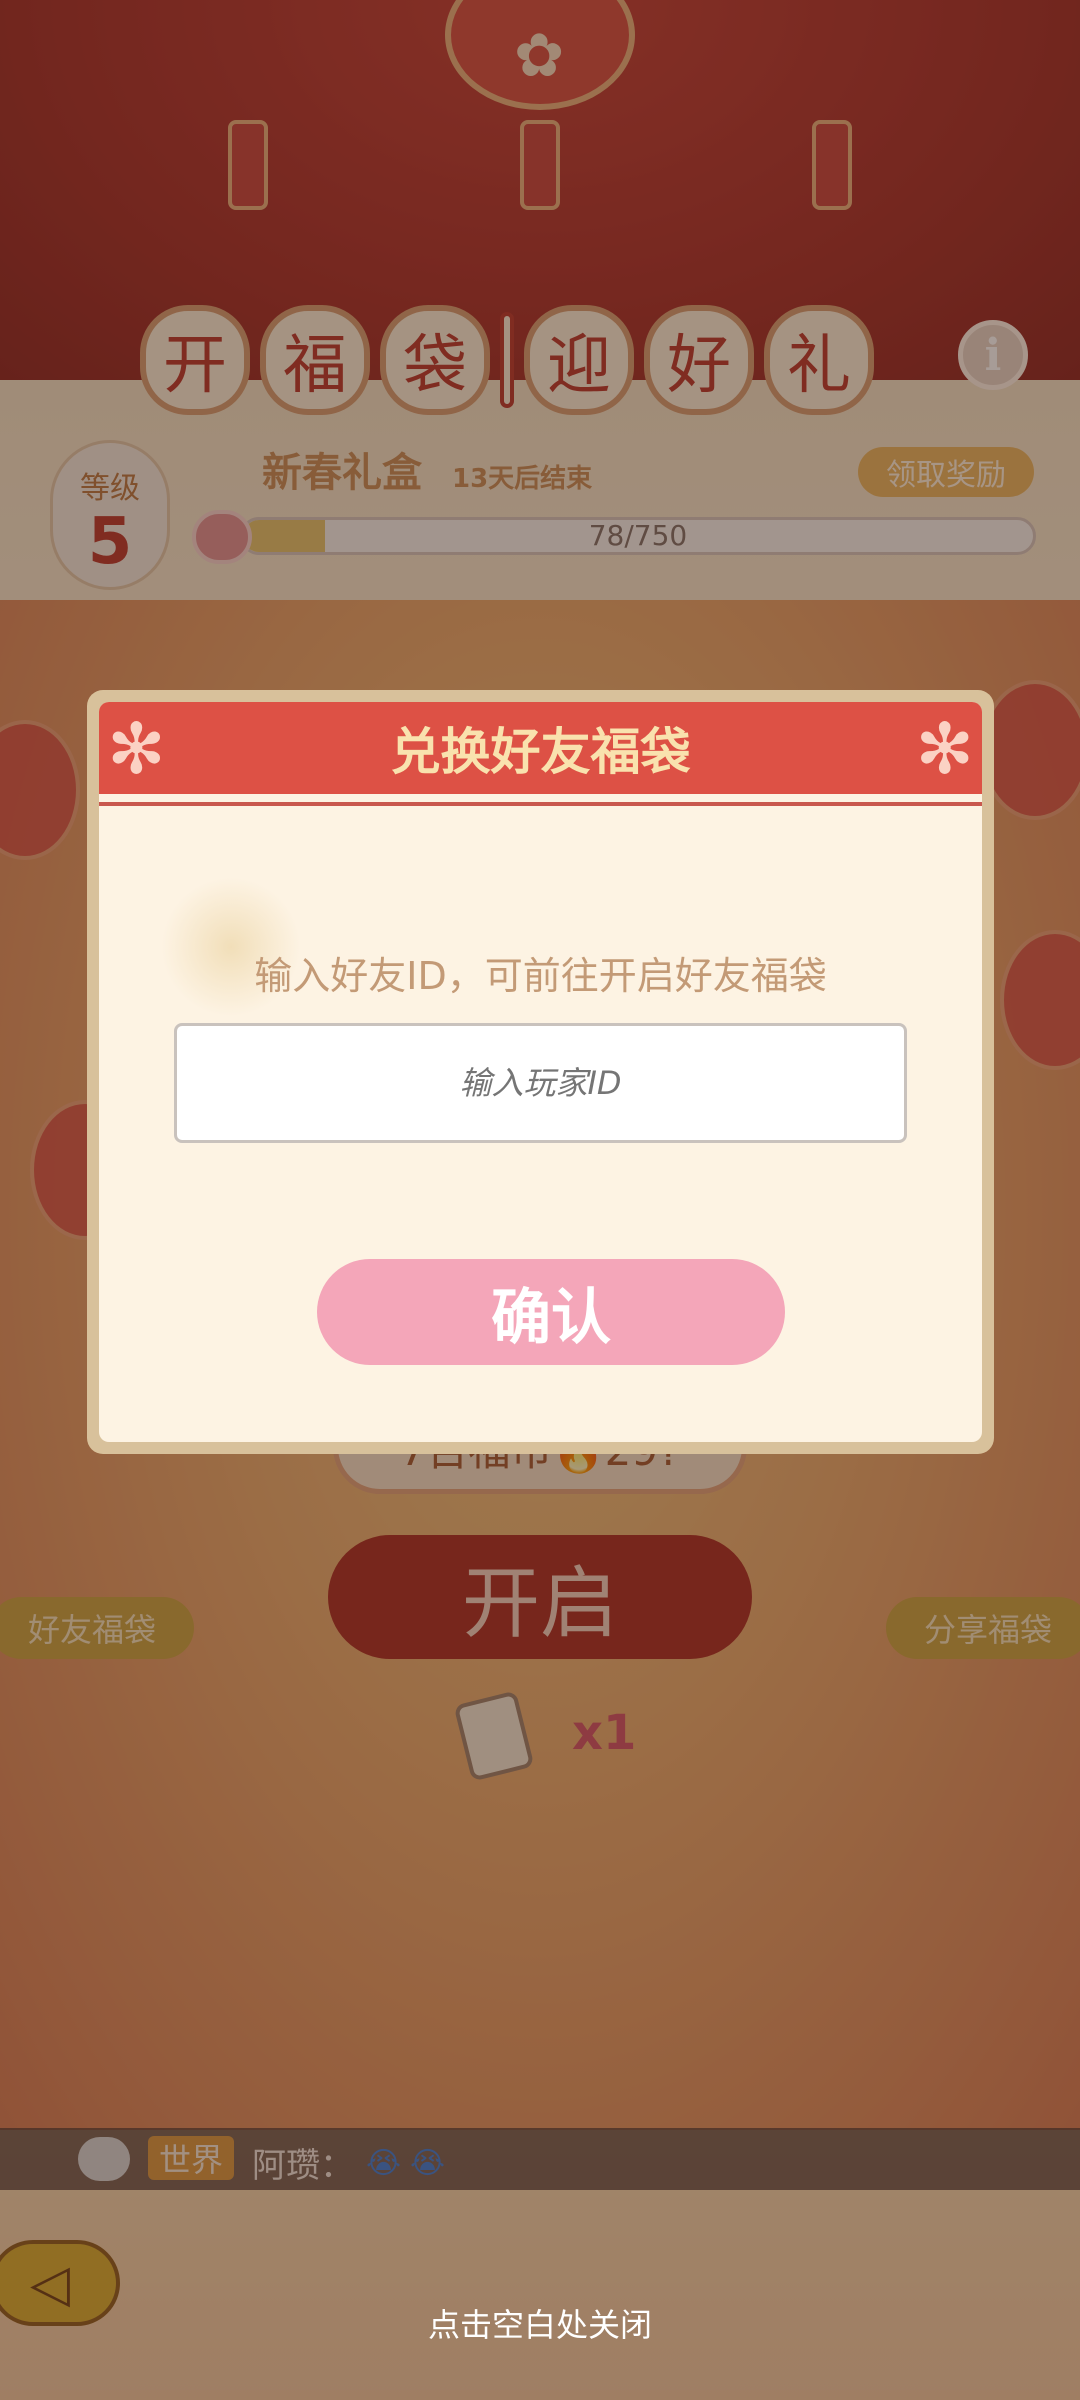  I want to click on modal-header: ✻ 兑换好友福袋 ✻, so click(540, 754).